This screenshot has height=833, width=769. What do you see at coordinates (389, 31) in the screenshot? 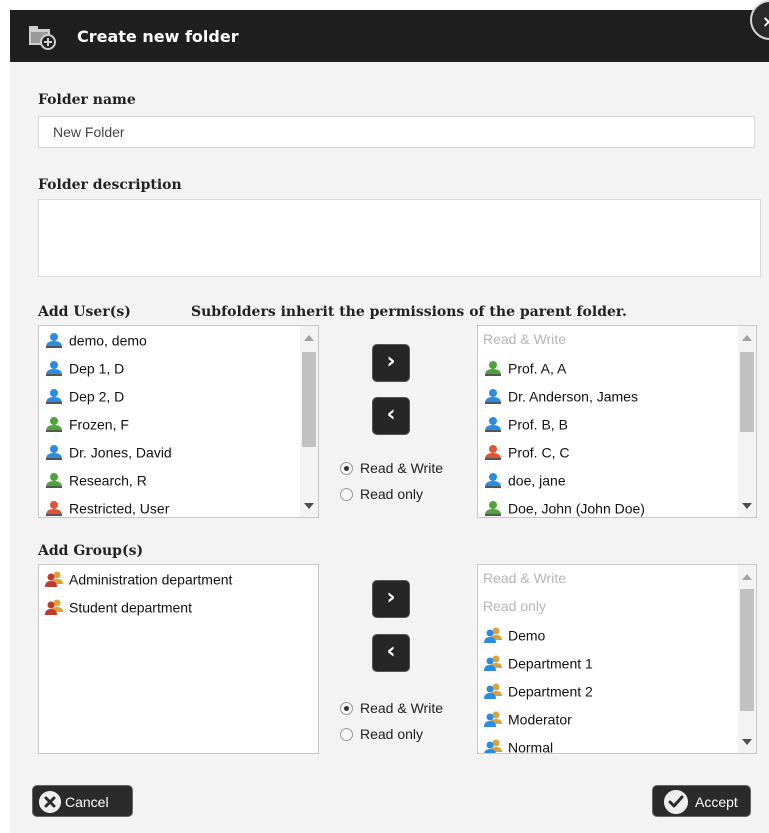
I see `dialog-titlebar: Create new folder ×` at bounding box center [389, 31].